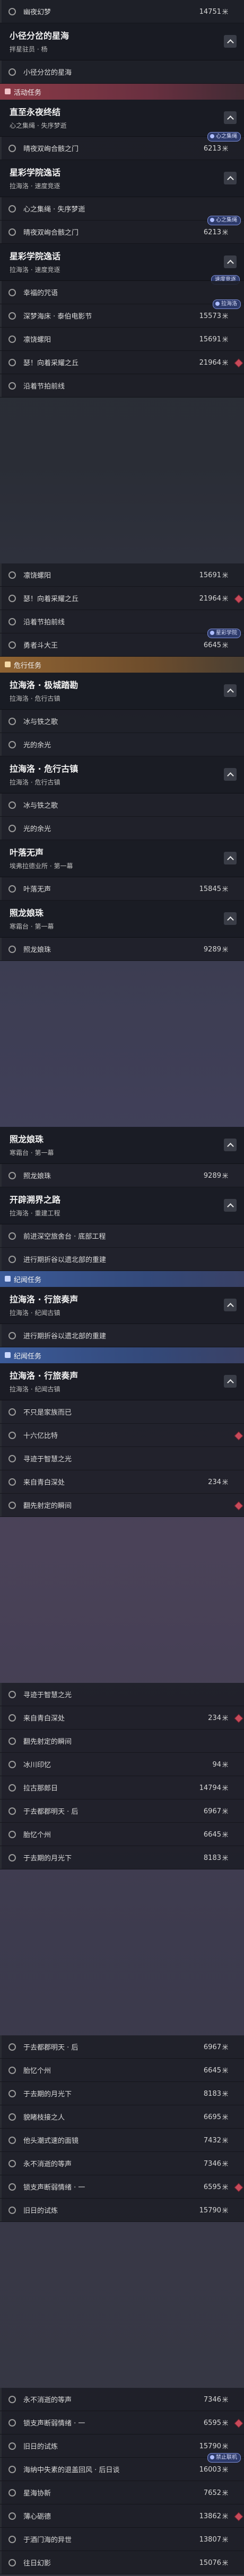 The height and width of the screenshot is (2576, 244). What do you see at coordinates (122, 2070) in the screenshot?
I see `quest-entry: 胎忆个州 6645 米` at bounding box center [122, 2070].